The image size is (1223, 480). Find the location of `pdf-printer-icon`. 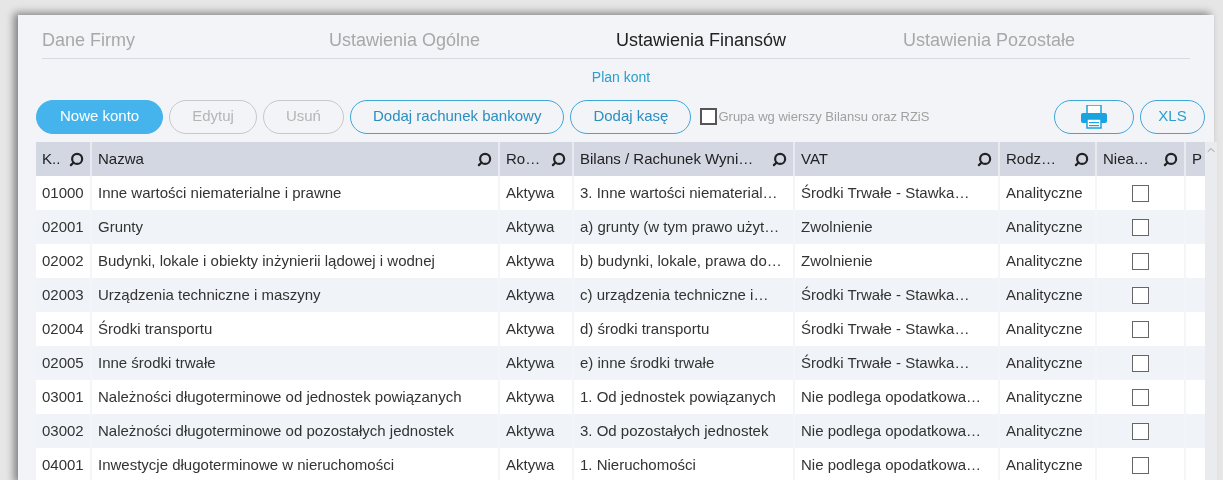

pdf-printer-icon is located at coordinates (1094, 116).